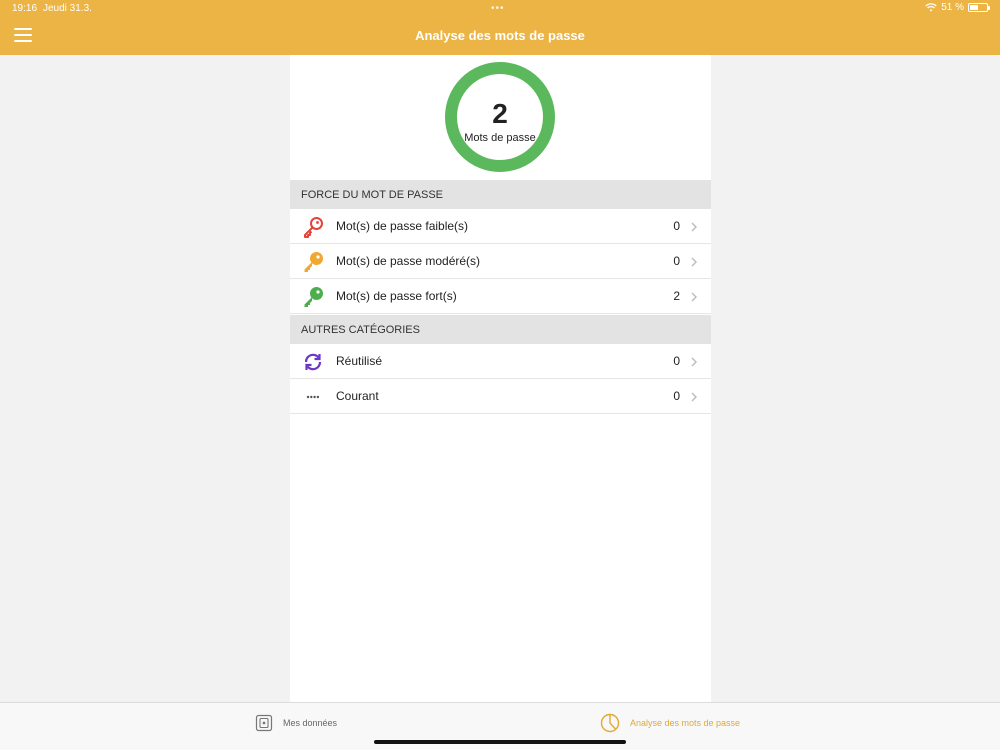 The image size is (1000, 750). What do you see at coordinates (500, 194) in the screenshot?
I see `strength-section-header: FORCE DU MOT DE PASSE` at bounding box center [500, 194].